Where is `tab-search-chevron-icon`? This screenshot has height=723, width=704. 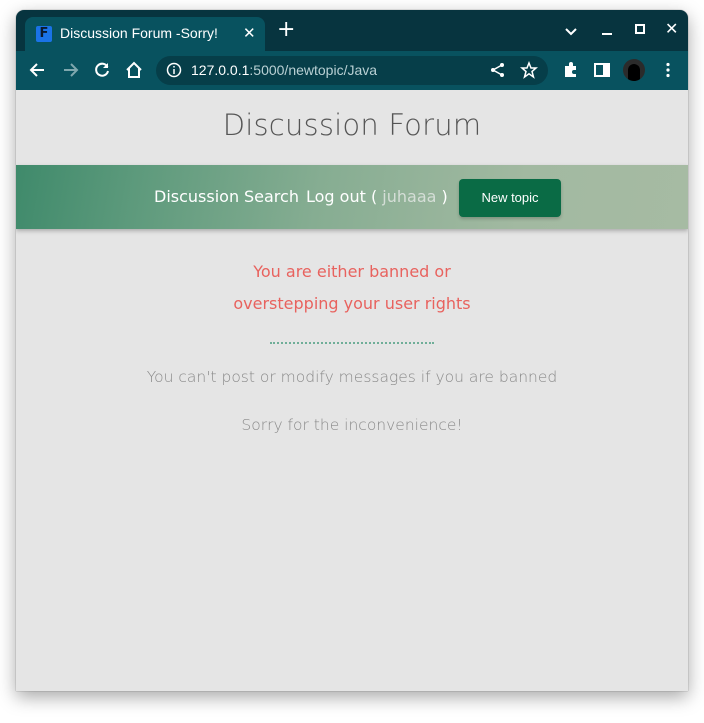 tab-search-chevron-icon is located at coordinates (571, 31).